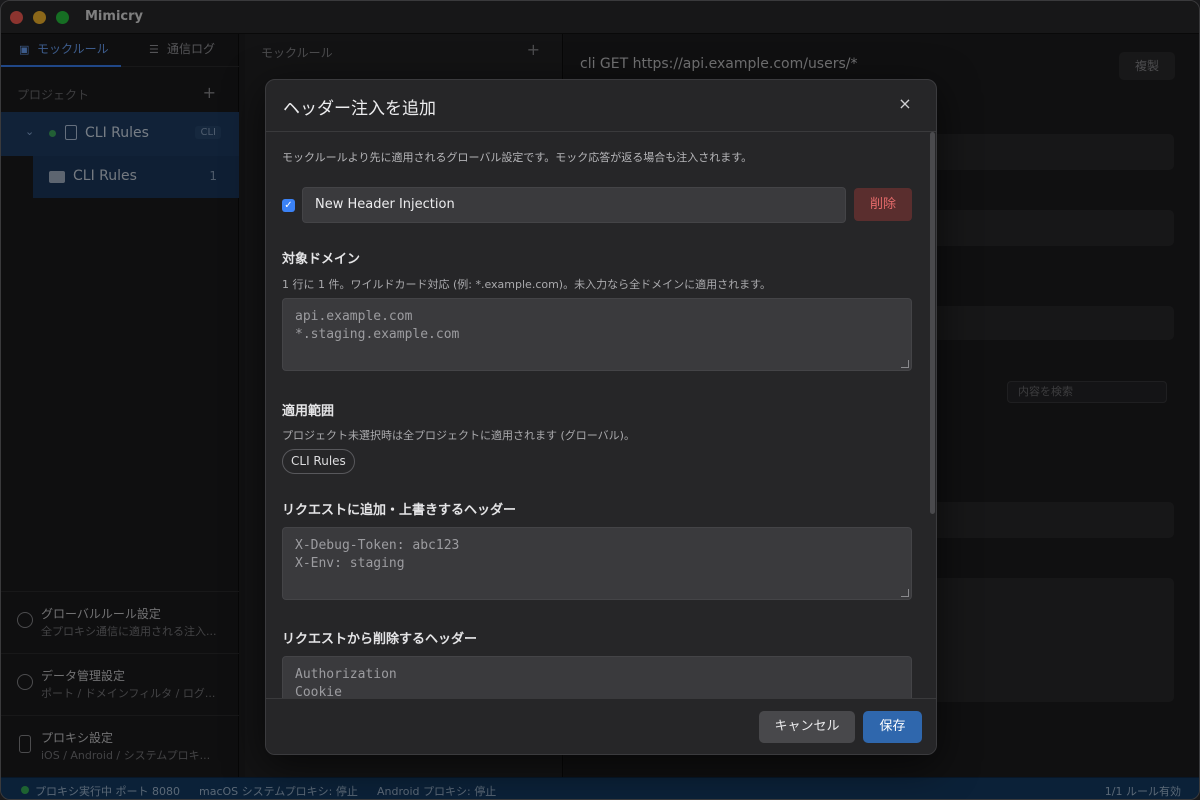  What do you see at coordinates (308, 411) in the screenshot?
I see `scope-section-title: 適用範囲` at bounding box center [308, 411].